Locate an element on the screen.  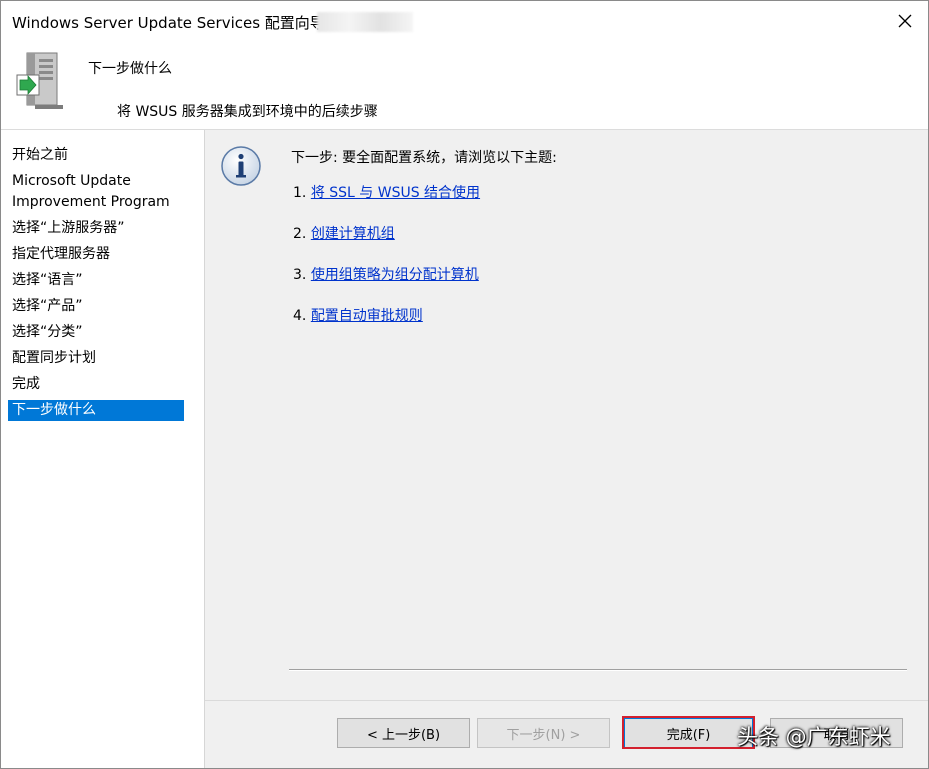
step-number: 4. is located at coordinates (300, 316).